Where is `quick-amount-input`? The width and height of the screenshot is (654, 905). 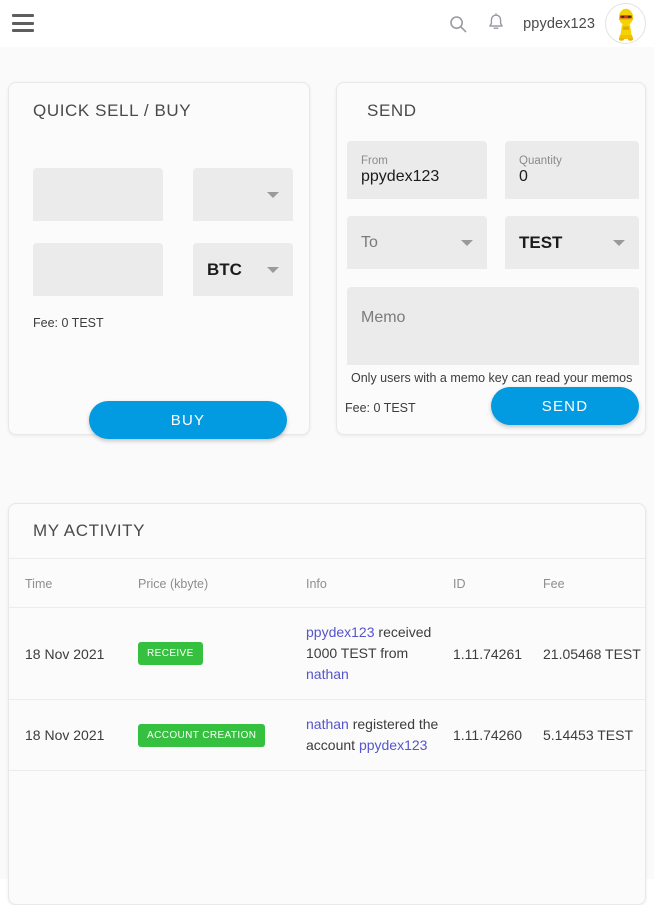 quick-amount-input is located at coordinates (98, 194).